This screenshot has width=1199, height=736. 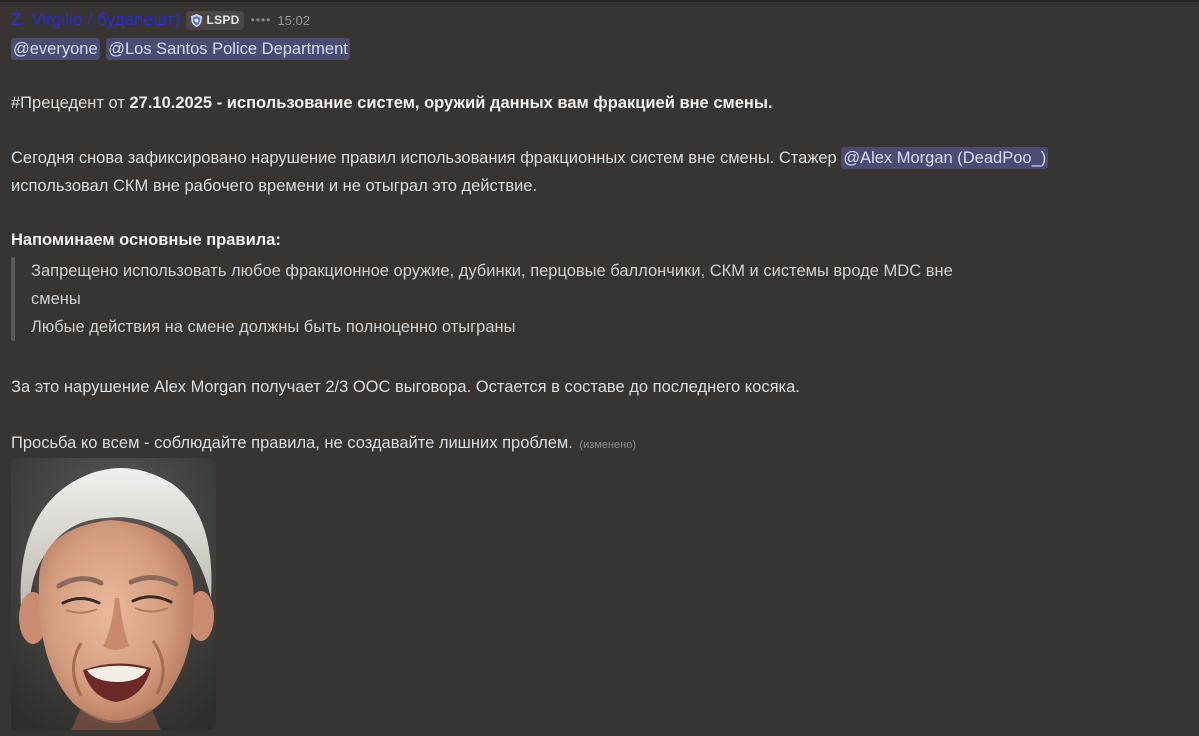 What do you see at coordinates (228, 49) in the screenshot?
I see `mention-role-lspd: @Los Santos Police Department` at bounding box center [228, 49].